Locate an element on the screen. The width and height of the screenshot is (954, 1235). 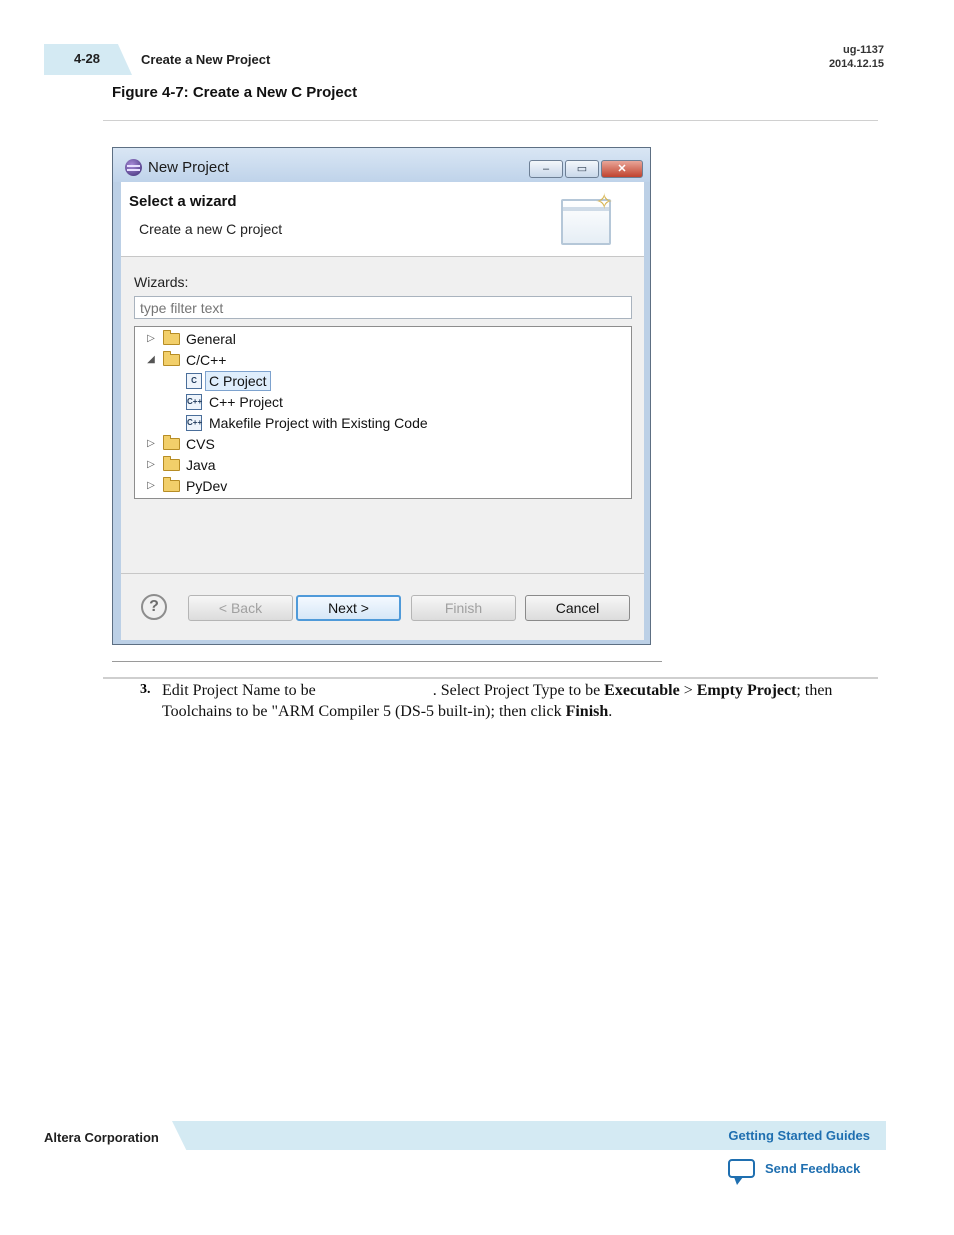
doc-id-block: ug-1137 2014.12.15 is located at coordinates (856, 57).